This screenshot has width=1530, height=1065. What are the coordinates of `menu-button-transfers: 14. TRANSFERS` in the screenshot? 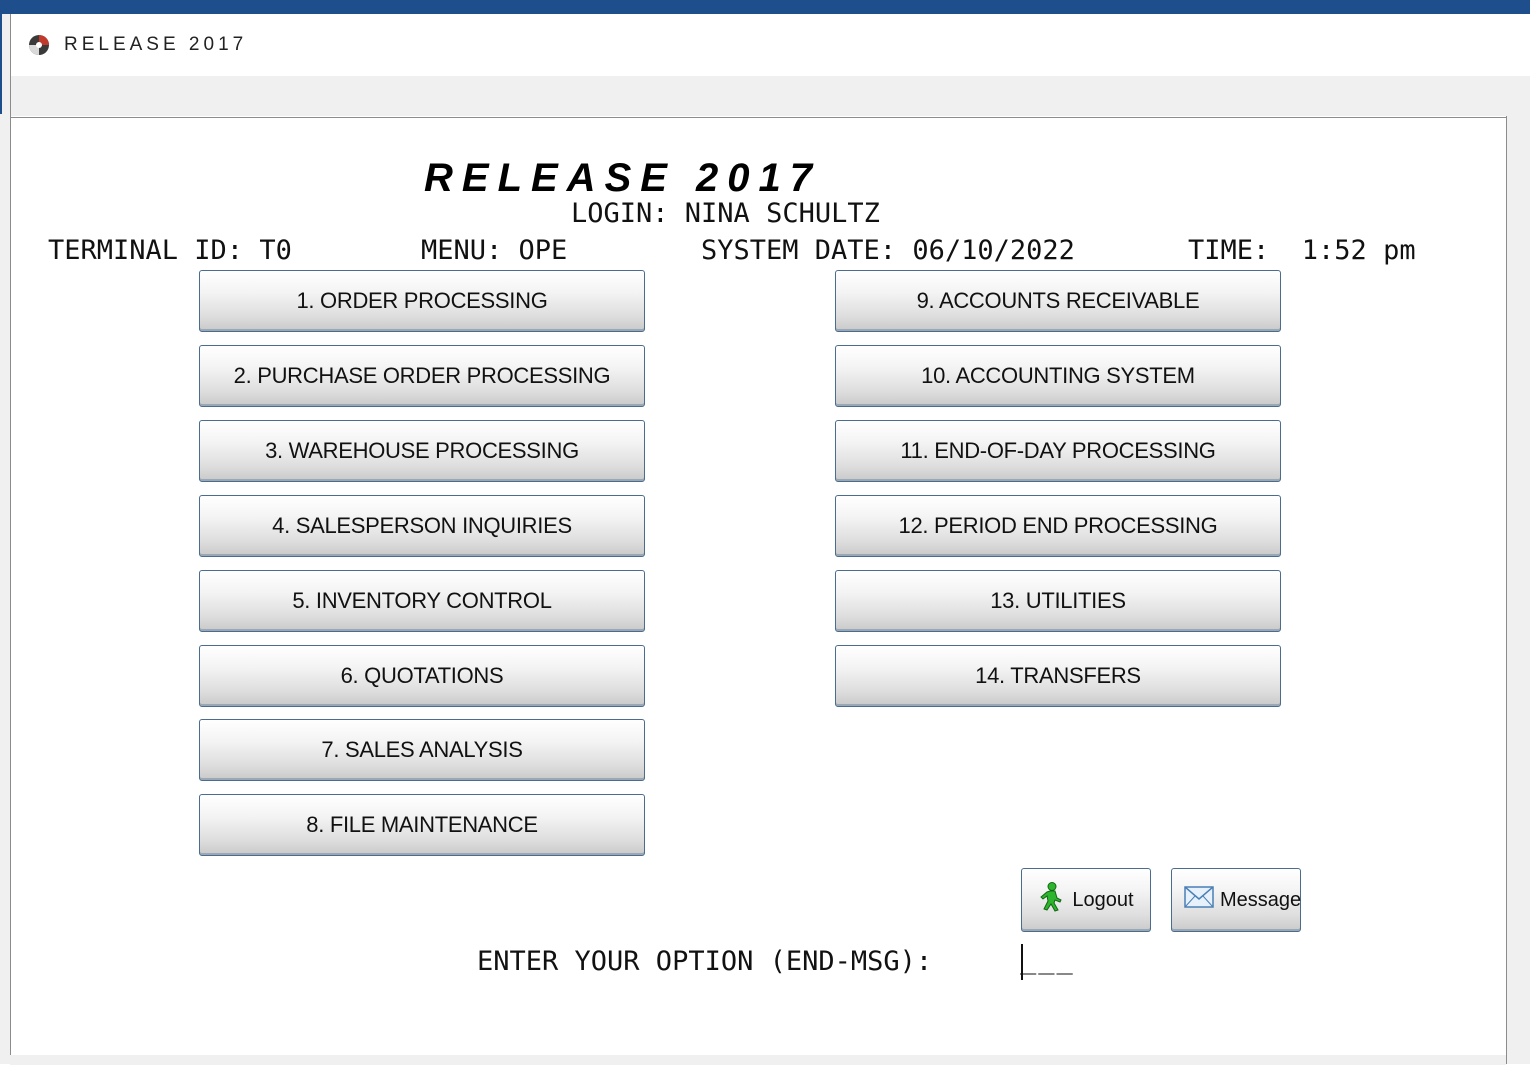 It's located at (1058, 676).